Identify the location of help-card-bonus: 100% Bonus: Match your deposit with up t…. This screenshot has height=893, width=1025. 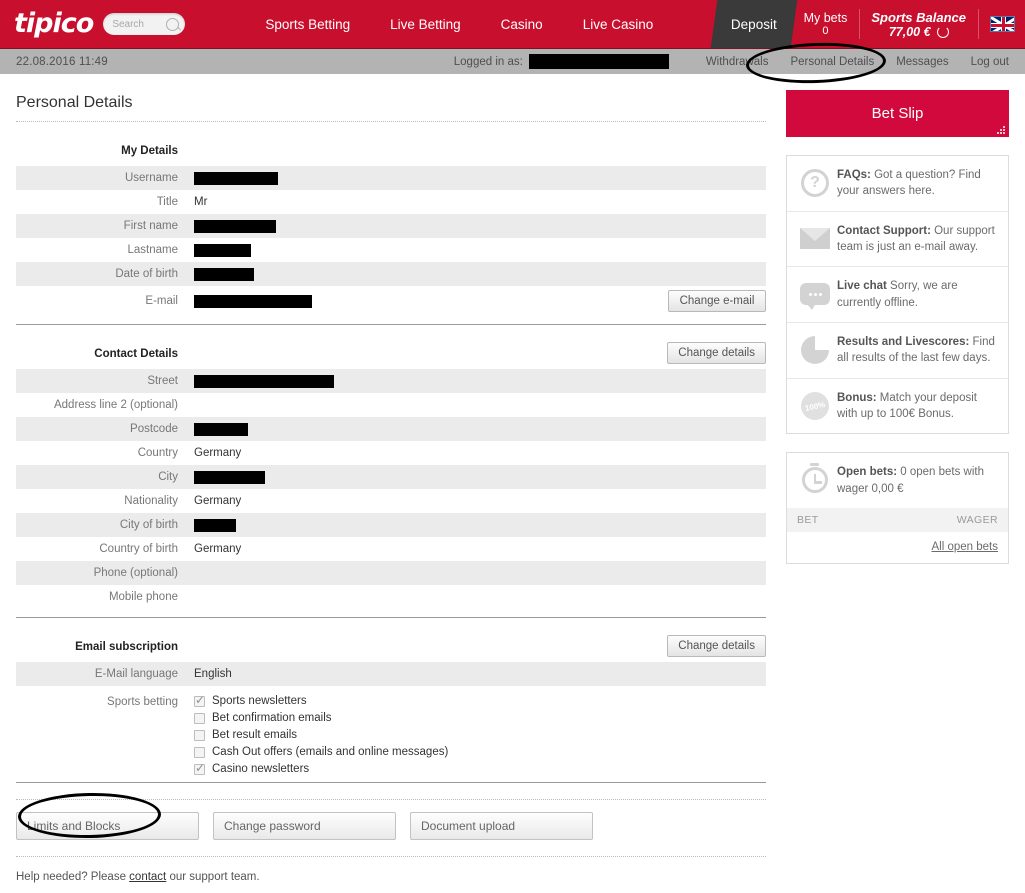
(897, 406).